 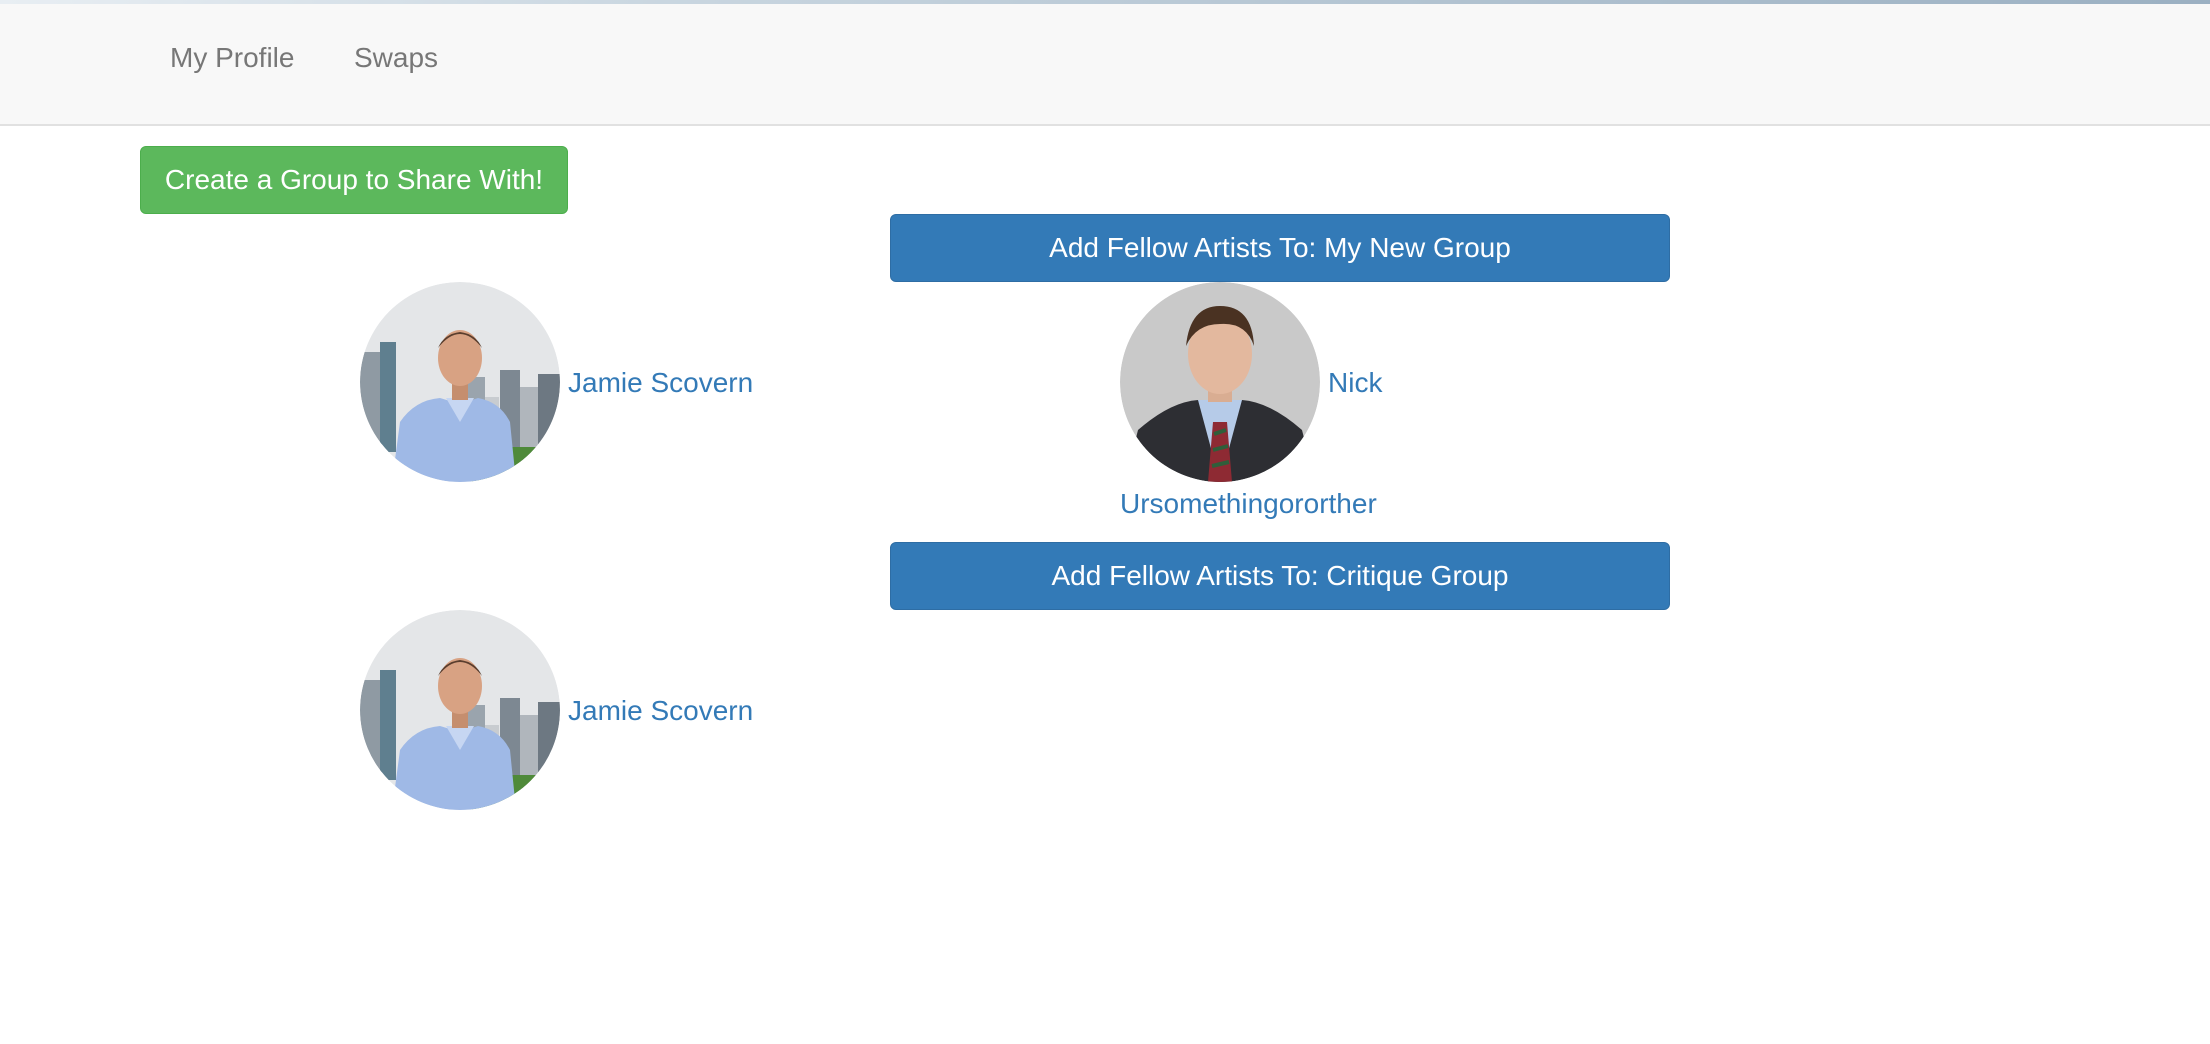 What do you see at coordinates (1280, 576) in the screenshot?
I see `add-artists-critique-group-button: Add Fellow Artists To: Critique Group` at bounding box center [1280, 576].